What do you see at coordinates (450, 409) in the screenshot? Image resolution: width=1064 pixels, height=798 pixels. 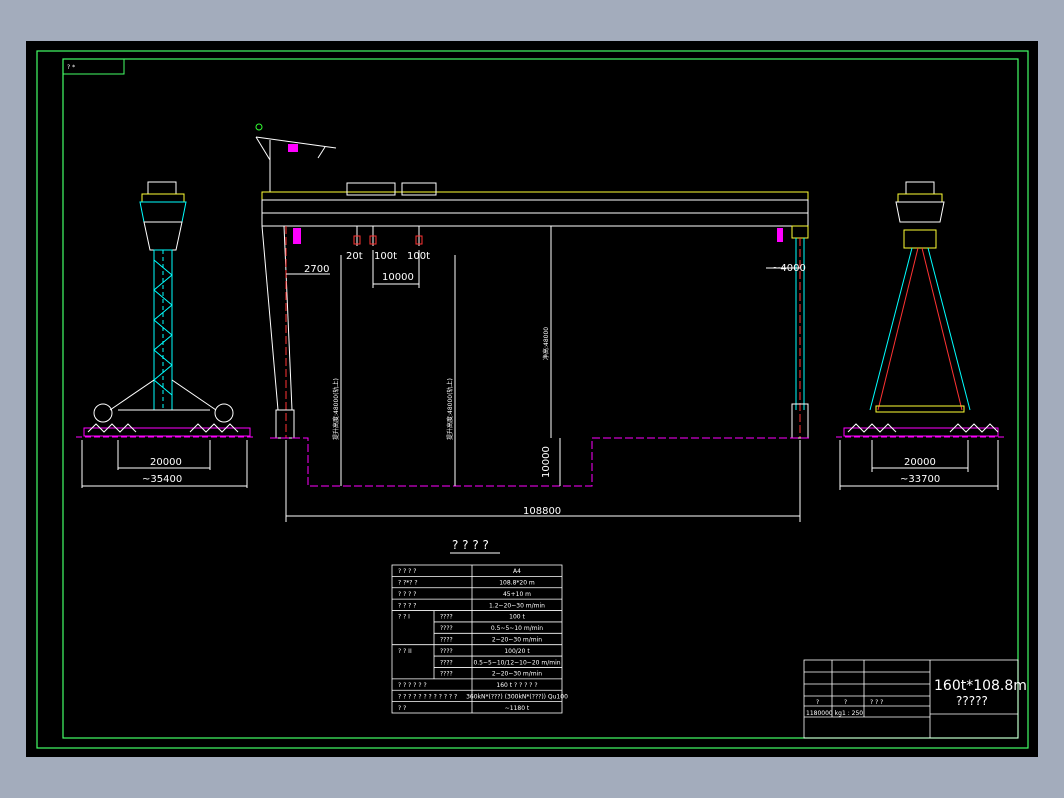 I see `vlabel-lift-b: 提升高度:48000(轨上)` at bounding box center [450, 409].